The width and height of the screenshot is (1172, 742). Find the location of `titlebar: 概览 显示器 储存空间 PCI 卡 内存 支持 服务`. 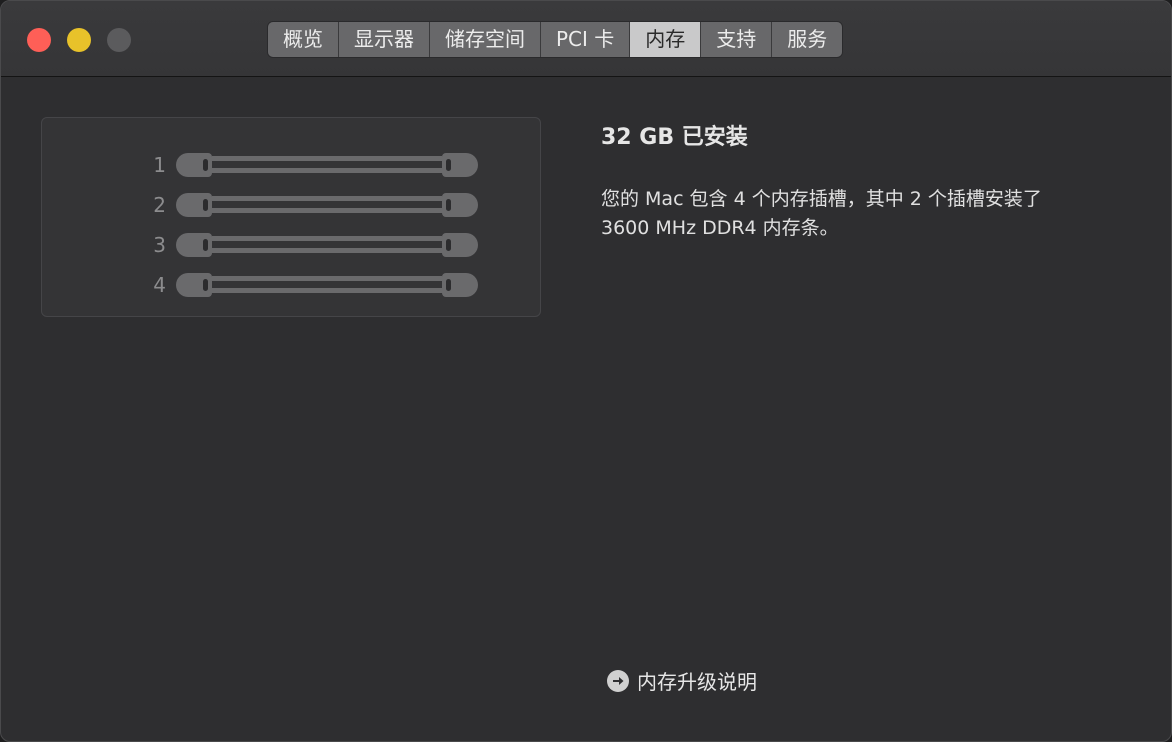

titlebar: 概览 显示器 储存空间 PCI 卡 内存 支持 服务 is located at coordinates (586, 39).